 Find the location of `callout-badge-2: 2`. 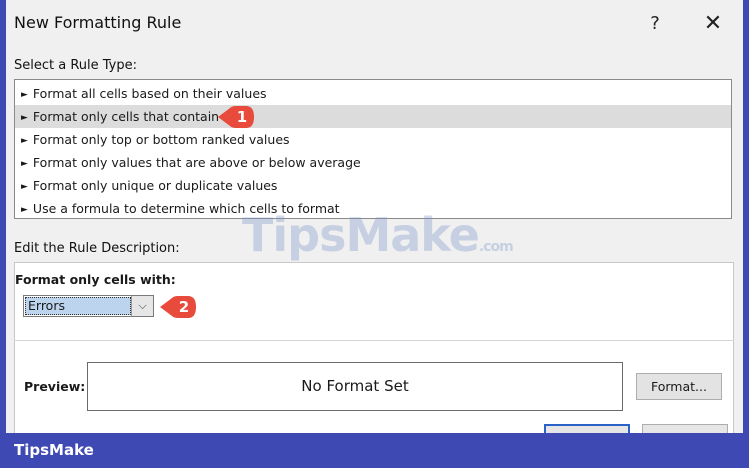

callout-badge-2: 2 is located at coordinates (178, 307).